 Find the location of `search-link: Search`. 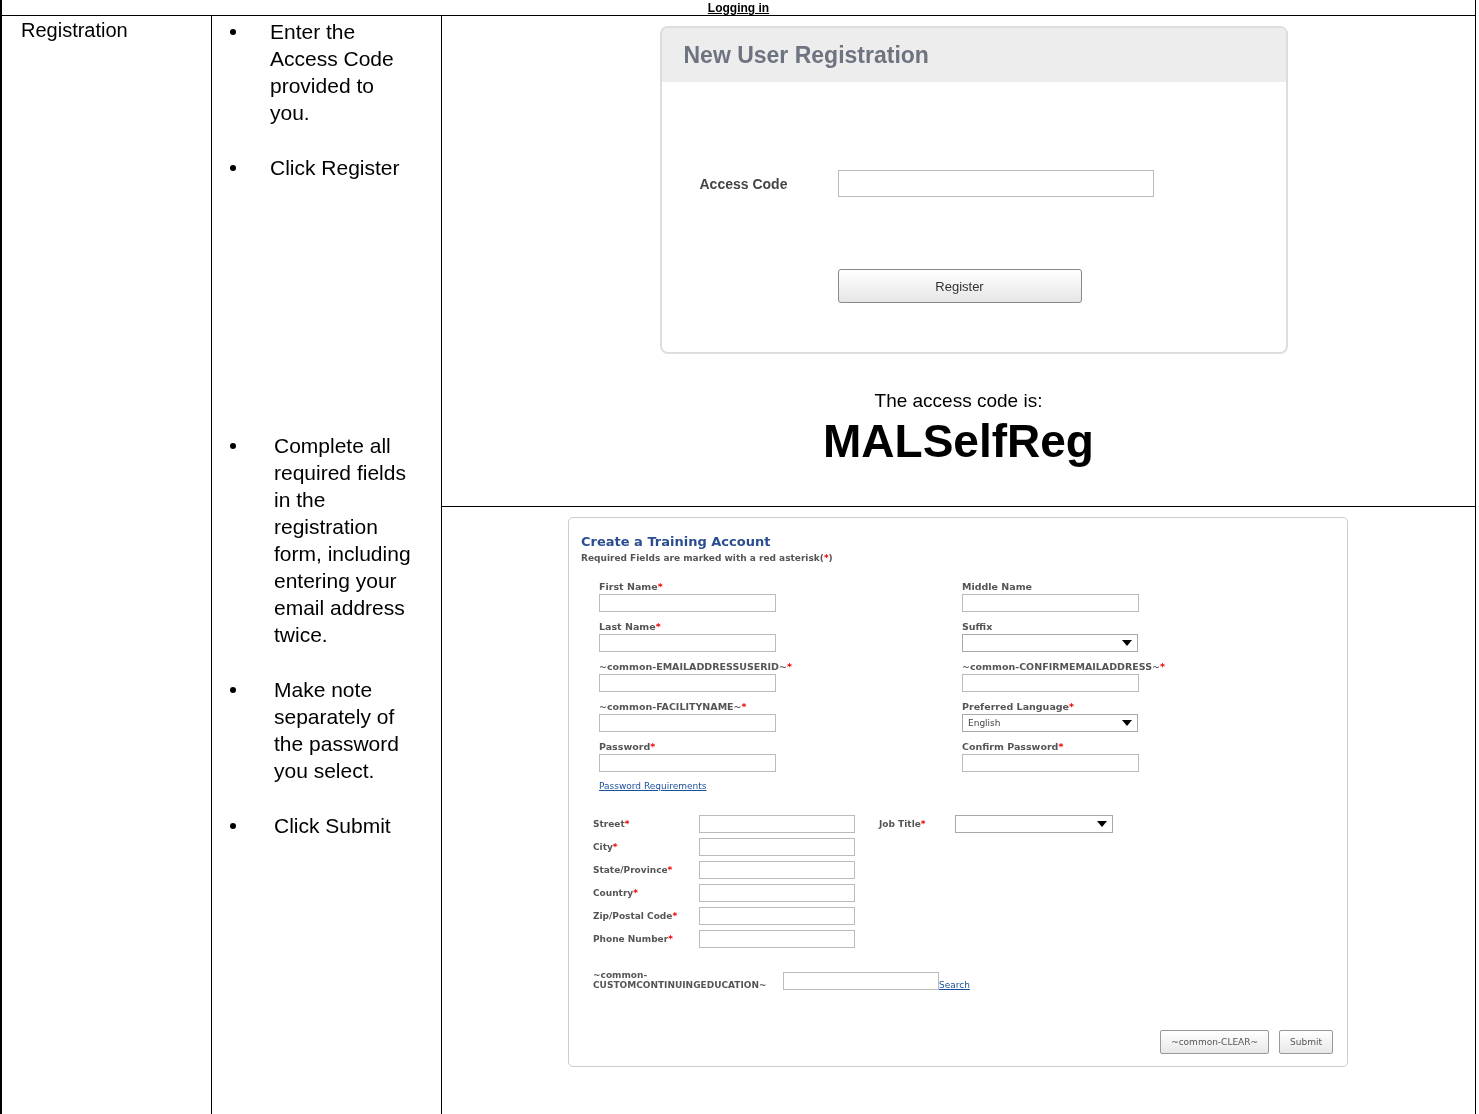

search-link: Search is located at coordinates (954, 985).